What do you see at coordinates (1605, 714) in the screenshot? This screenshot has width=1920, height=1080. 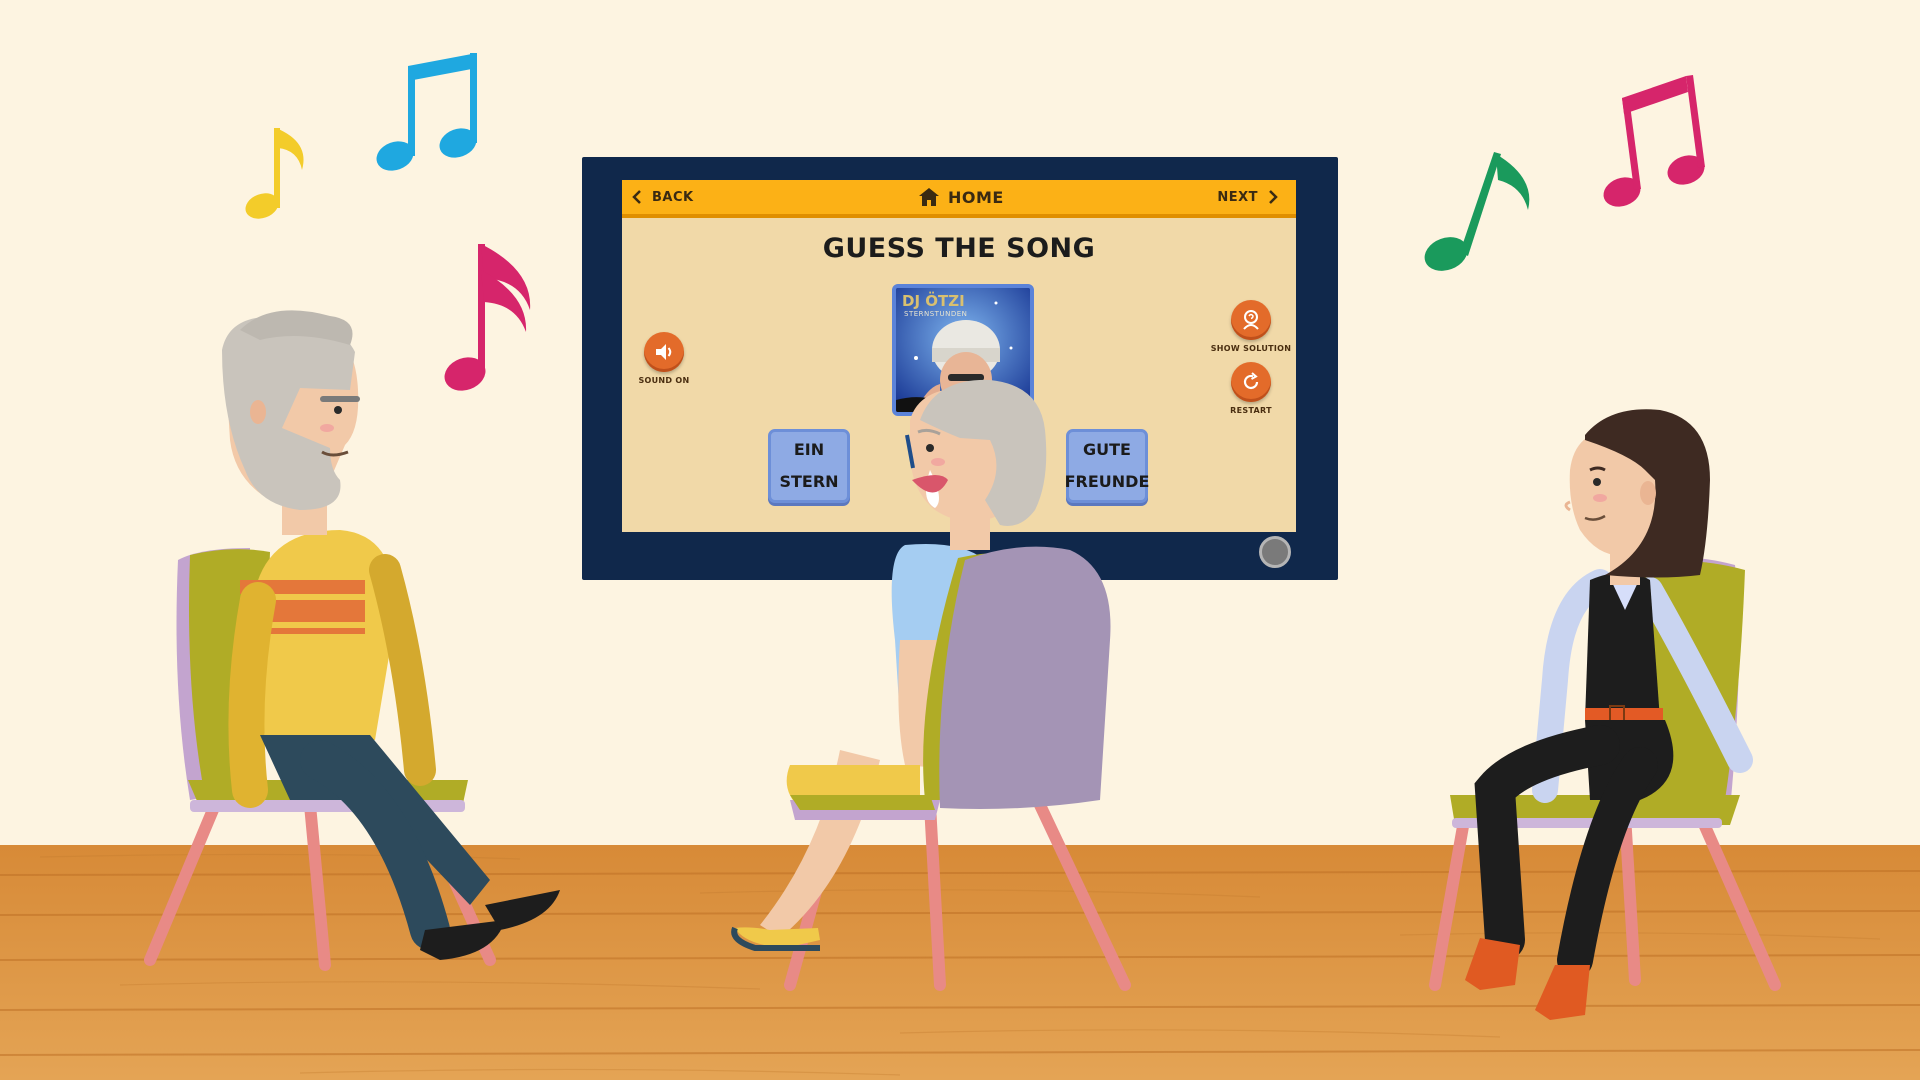 I see `young-woman-on-chair` at bounding box center [1605, 714].